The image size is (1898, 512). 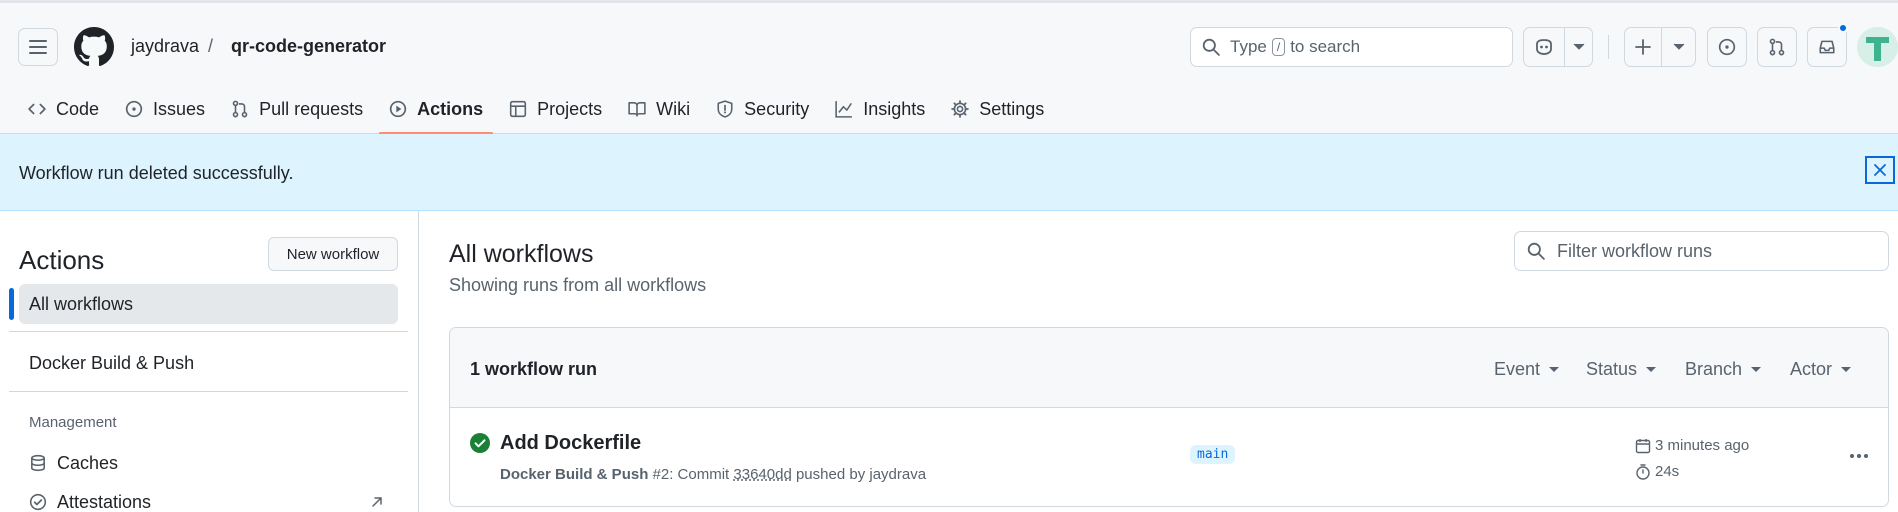 What do you see at coordinates (1351, 47) in the screenshot?
I see `search-input: Type / to search` at bounding box center [1351, 47].